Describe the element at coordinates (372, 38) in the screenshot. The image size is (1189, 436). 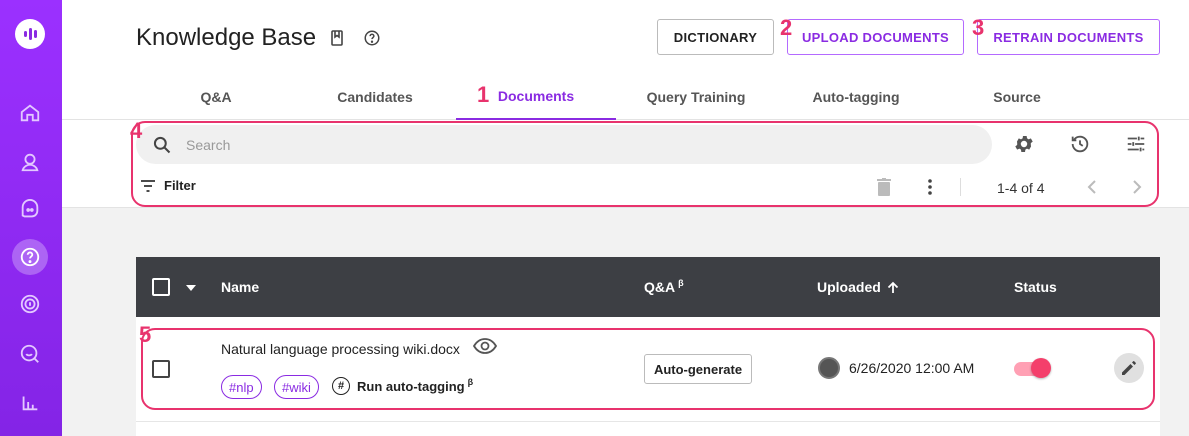
I see `help-circle-icon` at that location.